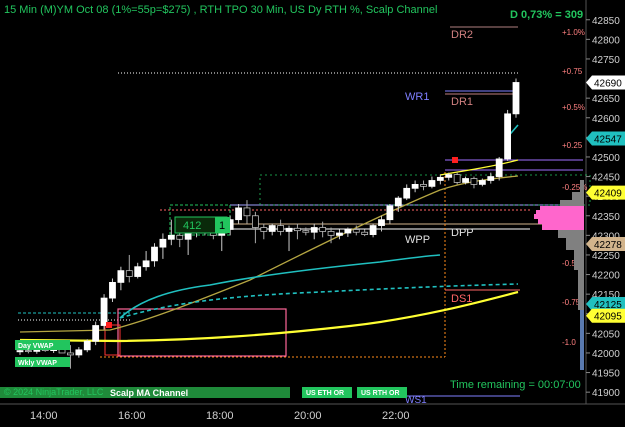 Image resolution: width=625 pixels, height=427 pixels. What do you see at coordinates (606, 21) in the screenshot?
I see `price-tick-label: 42850` at bounding box center [606, 21].